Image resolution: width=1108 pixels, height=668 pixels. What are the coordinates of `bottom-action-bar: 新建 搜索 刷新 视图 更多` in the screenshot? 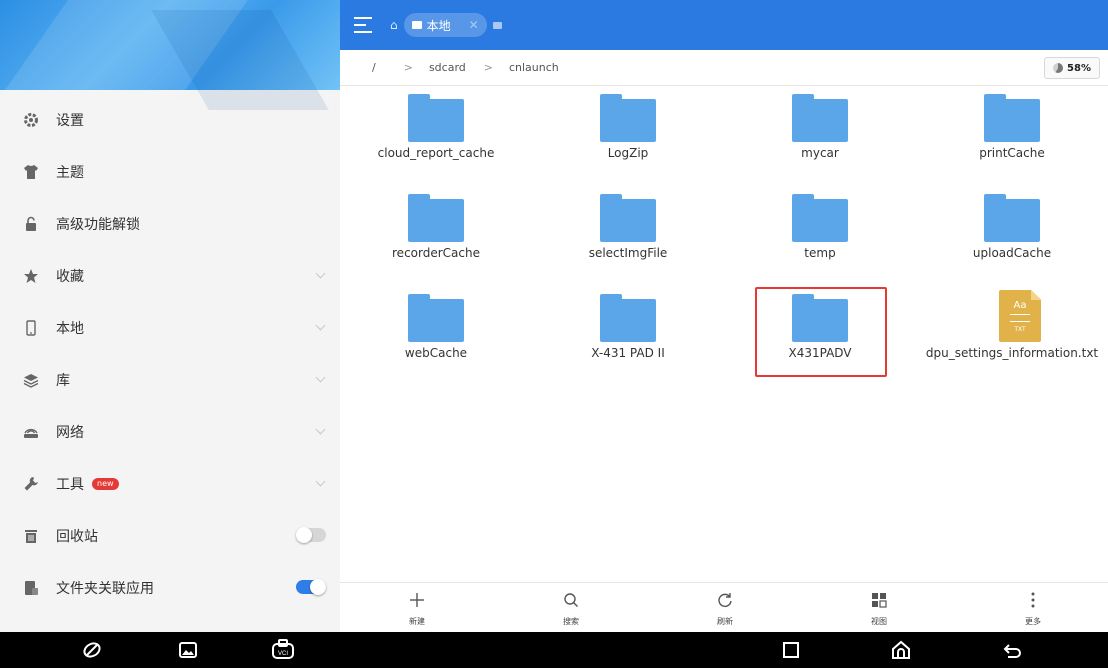 It's located at (724, 607).